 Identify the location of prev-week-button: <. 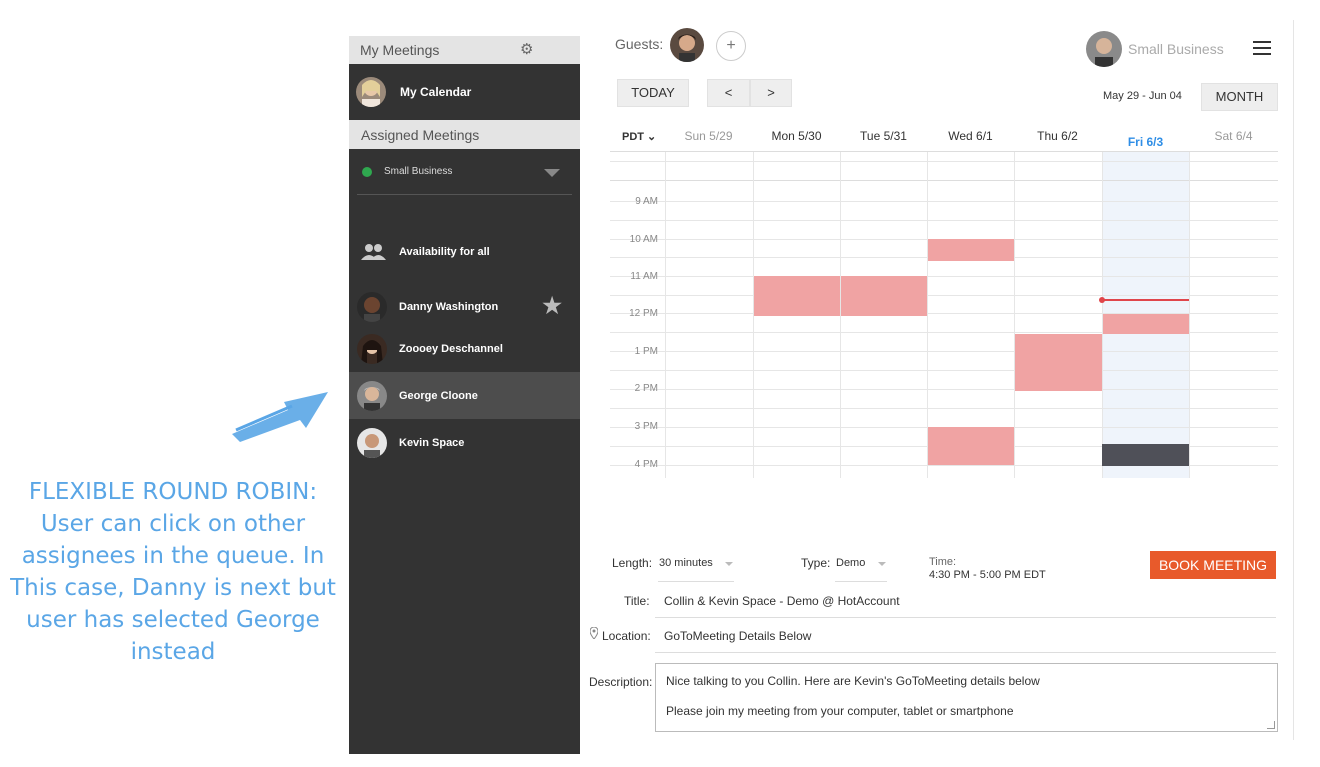
(728, 93).